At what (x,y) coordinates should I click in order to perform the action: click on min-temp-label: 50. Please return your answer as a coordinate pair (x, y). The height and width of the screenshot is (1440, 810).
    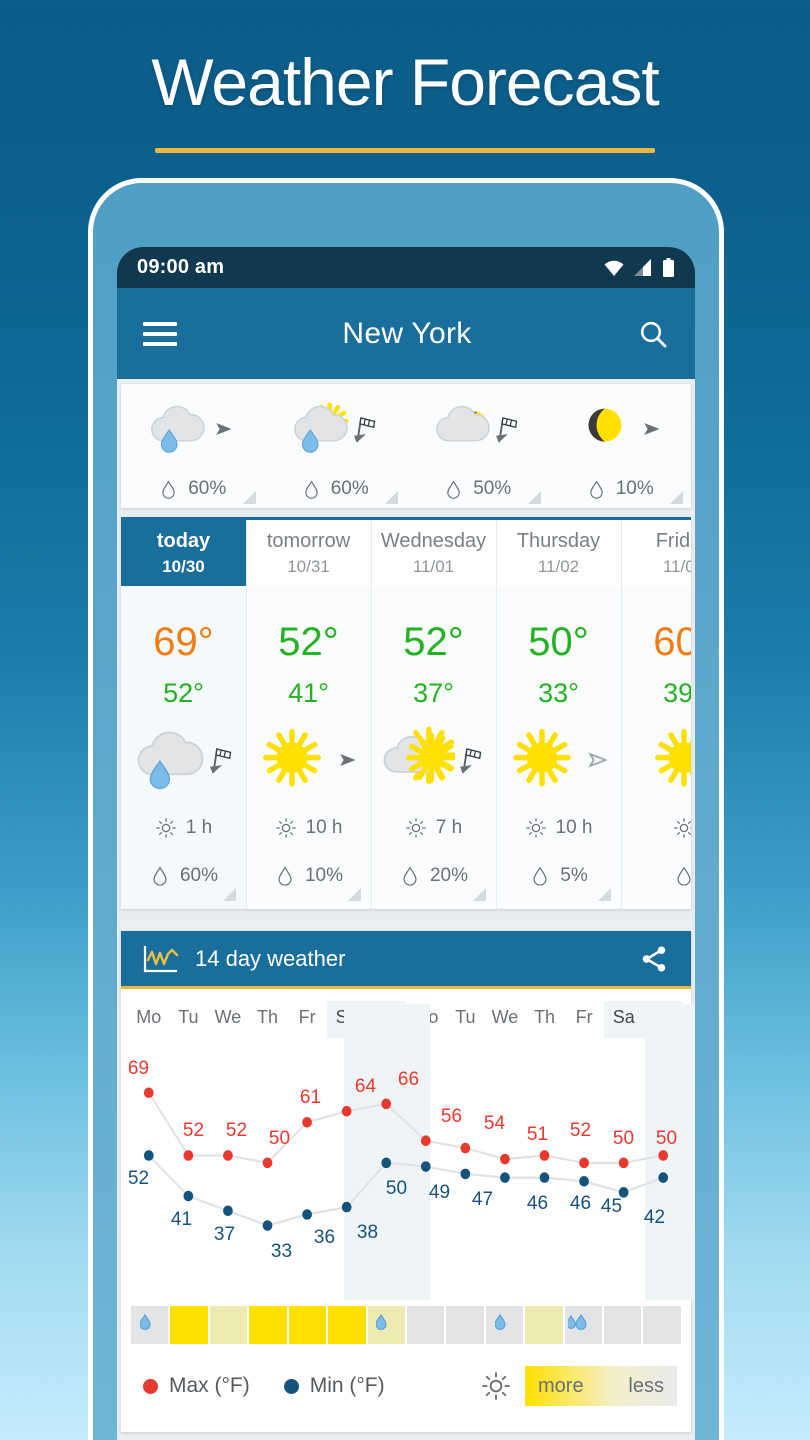
    Looking at the image, I should click on (396, 1188).